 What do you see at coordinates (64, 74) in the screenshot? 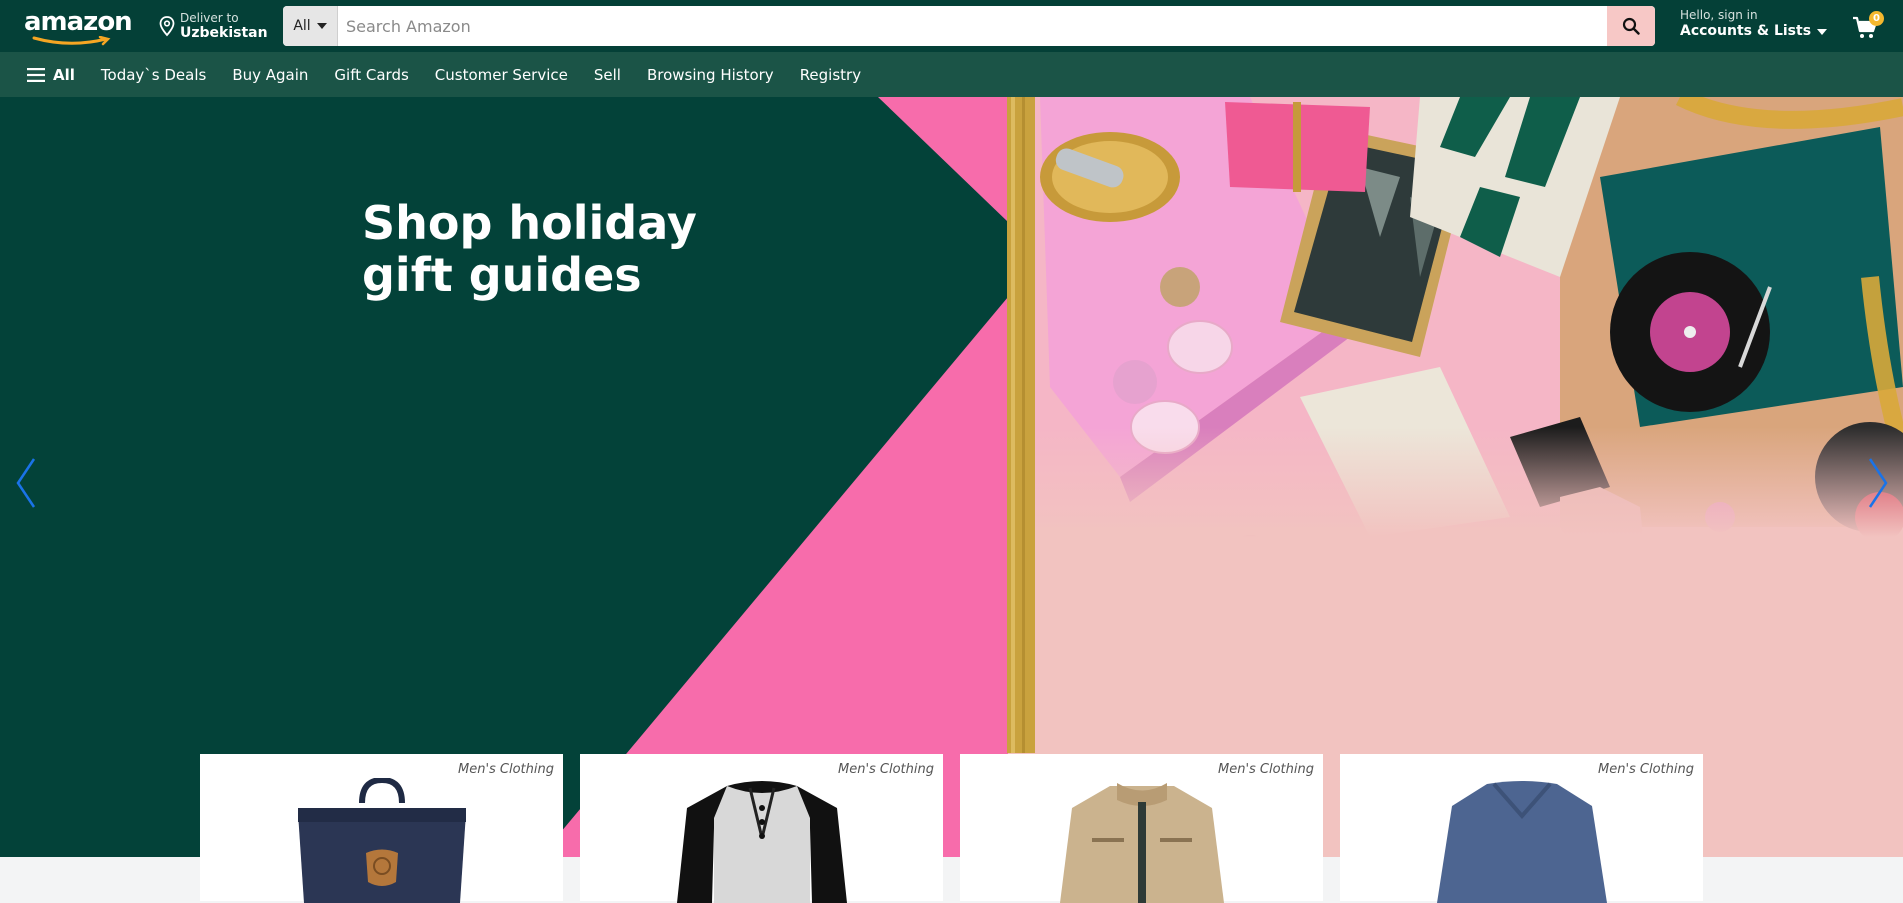
I see `all-menu-label: All` at bounding box center [64, 74].